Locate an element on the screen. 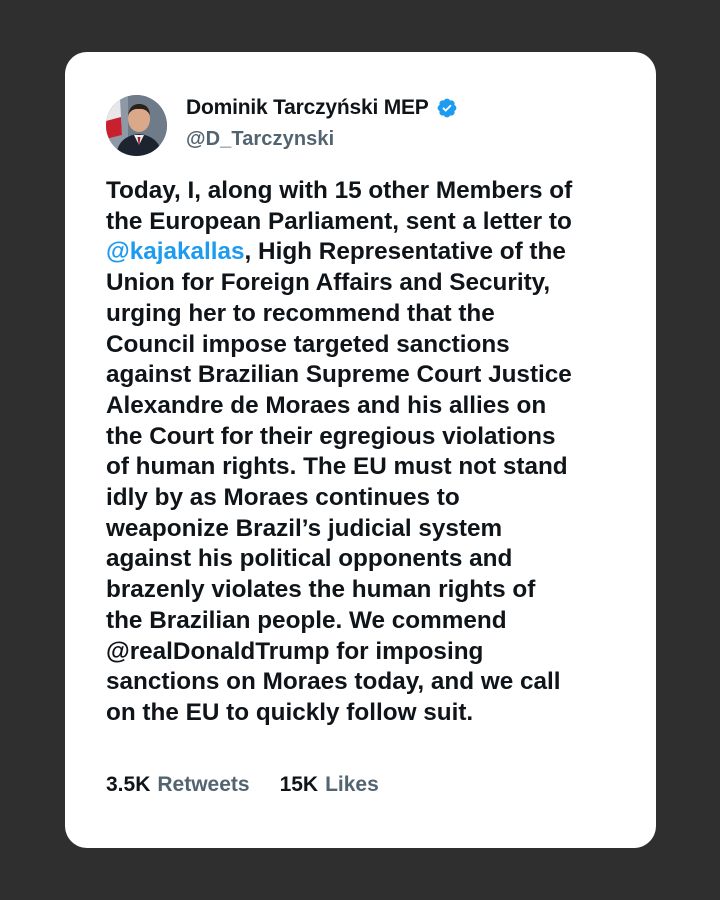 This screenshot has height=900, width=720. tweet-text-segment: brazenly violates the human rights of is located at coordinates (321, 590).